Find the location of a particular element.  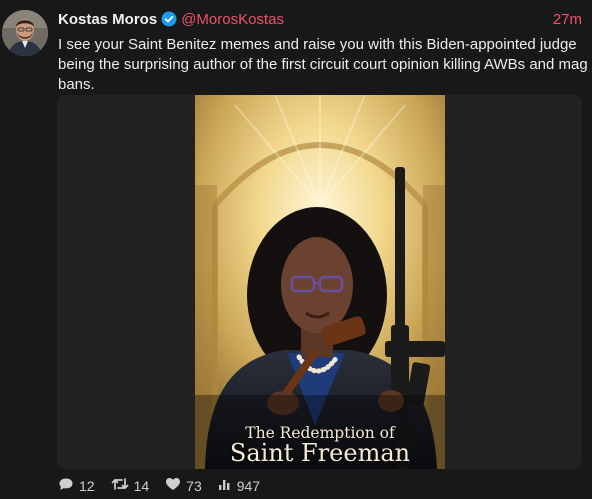

views-button: 947 is located at coordinates (239, 485).